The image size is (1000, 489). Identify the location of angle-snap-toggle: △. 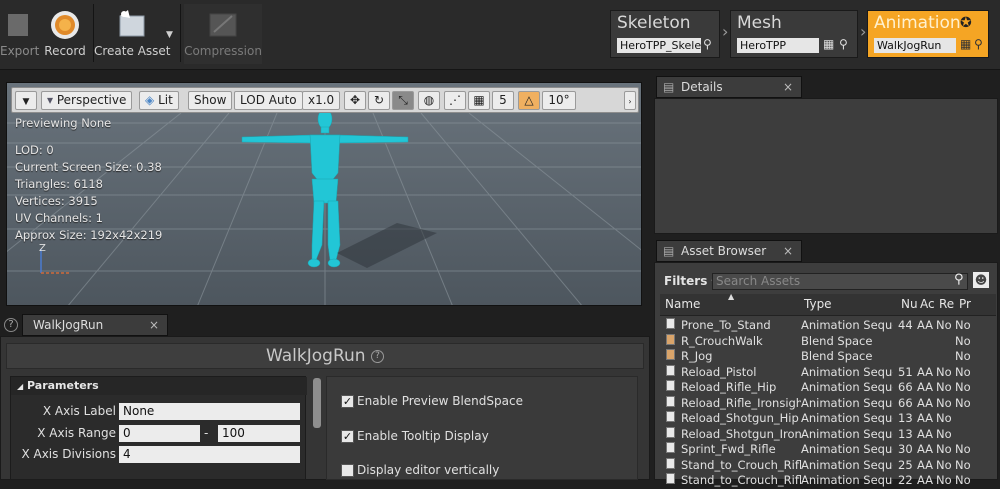
(529, 100).